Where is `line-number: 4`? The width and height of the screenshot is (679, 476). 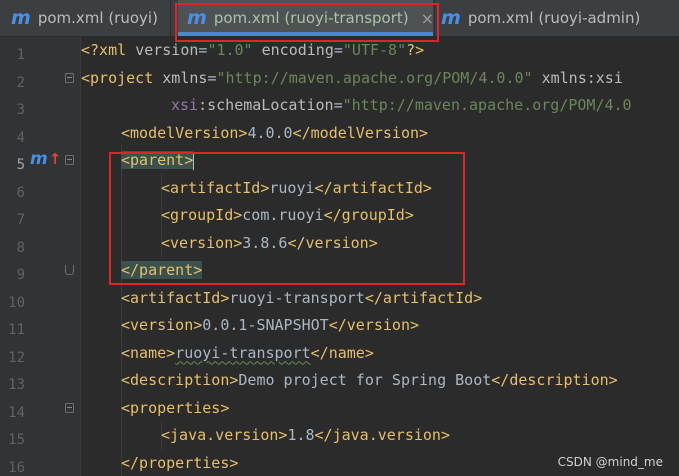
line-number: 4 is located at coordinates (20, 137).